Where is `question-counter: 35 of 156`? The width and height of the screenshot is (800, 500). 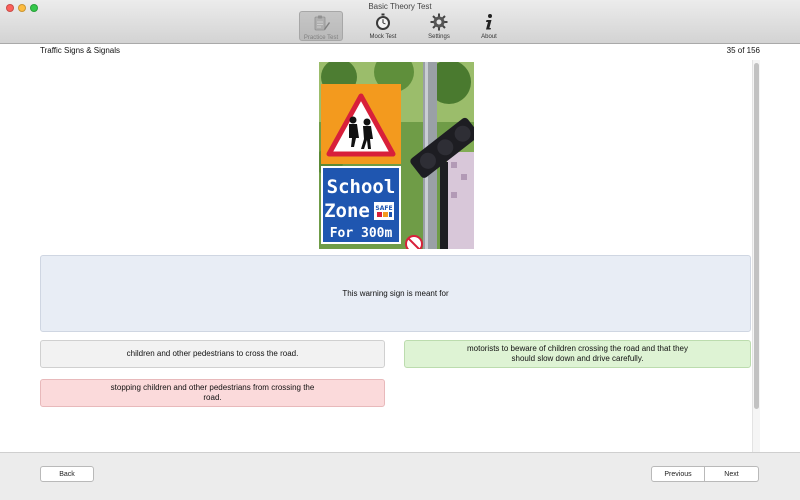
question-counter: 35 of 156 is located at coordinates (743, 50).